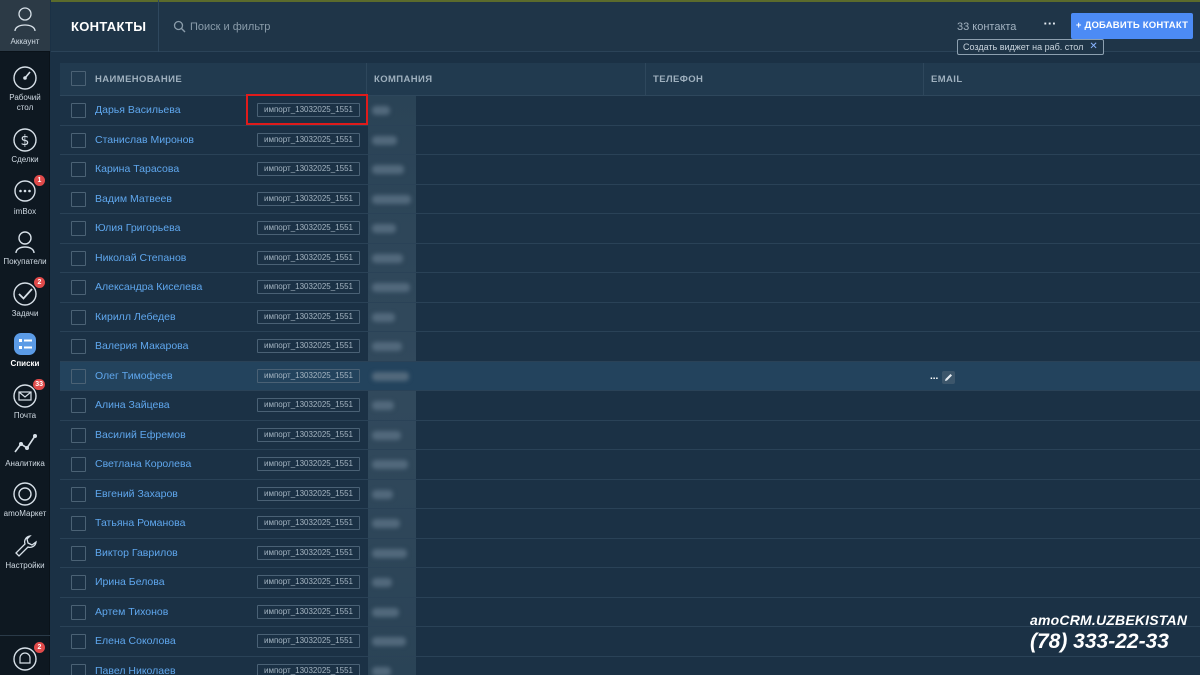 The height and width of the screenshot is (675, 1200). I want to click on contact-name-link: Юлия Григорьева, so click(137, 228).